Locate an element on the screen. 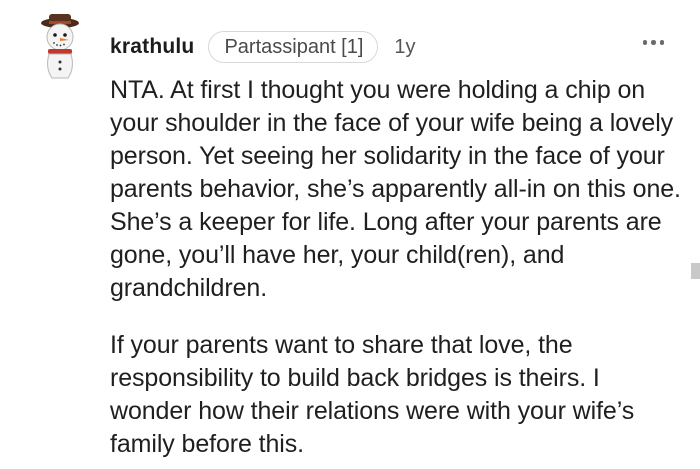 The width and height of the screenshot is (700, 469). user-avatar is located at coordinates (60, 47).